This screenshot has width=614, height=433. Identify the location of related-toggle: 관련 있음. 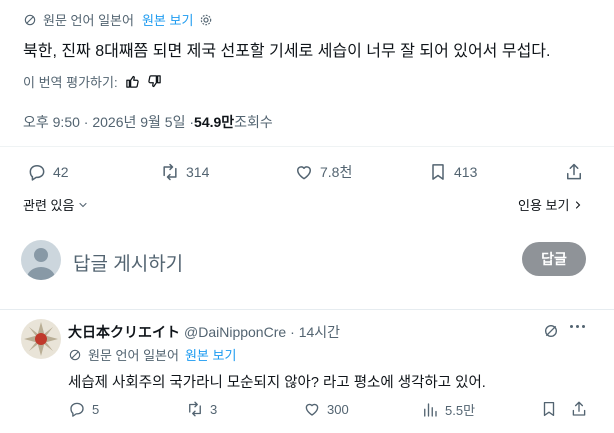
(56, 204).